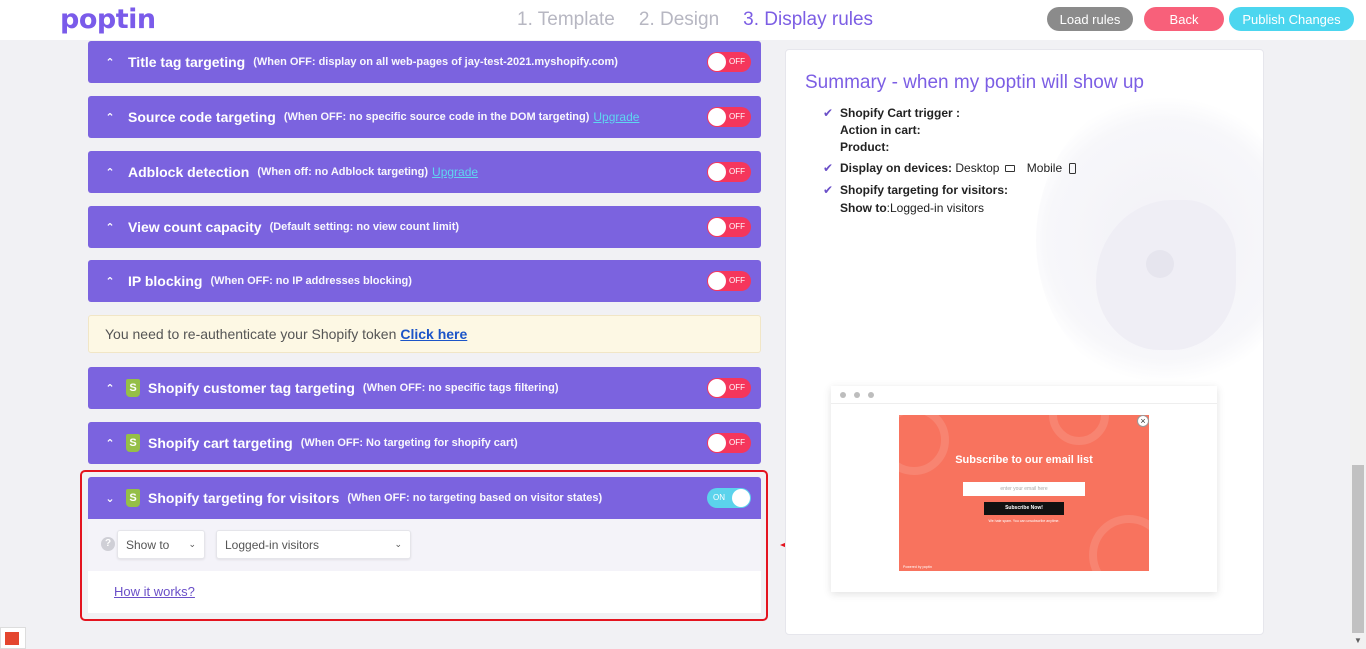 This screenshot has height=649, width=1366. Describe the element at coordinates (917, 567) in the screenshot. I see `popup-brand: Powered by poptin` at that location.